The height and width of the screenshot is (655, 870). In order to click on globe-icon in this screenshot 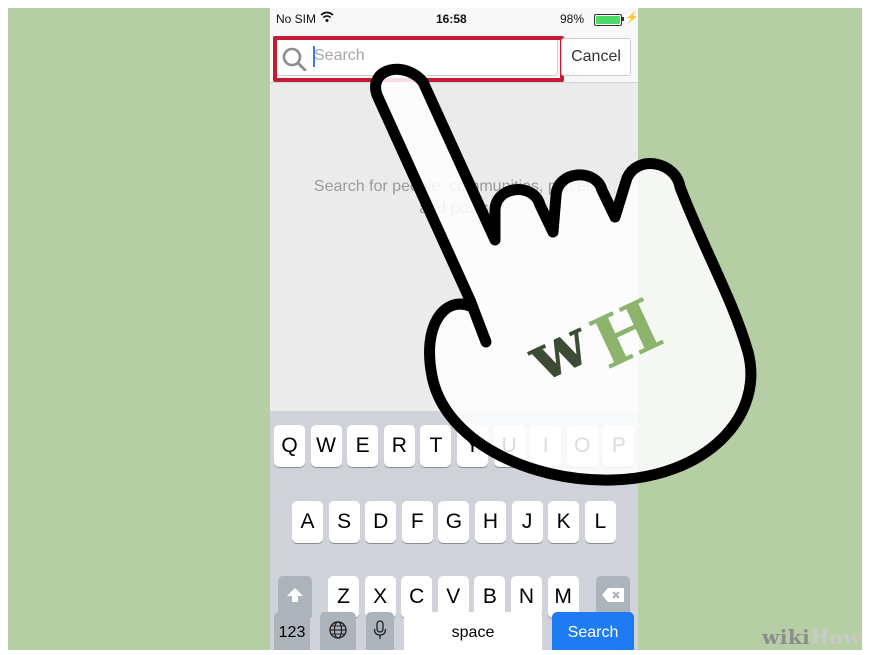, I will do `click(338, 633)`.